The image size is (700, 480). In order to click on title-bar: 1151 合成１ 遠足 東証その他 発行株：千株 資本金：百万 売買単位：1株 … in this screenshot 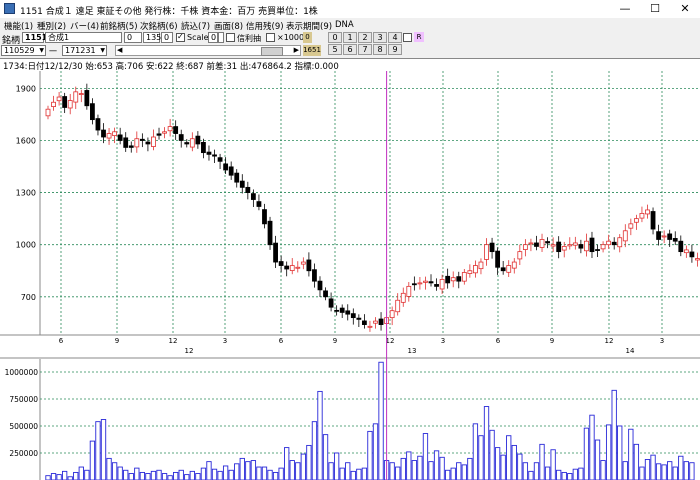, I will do `click(350, 9)`.